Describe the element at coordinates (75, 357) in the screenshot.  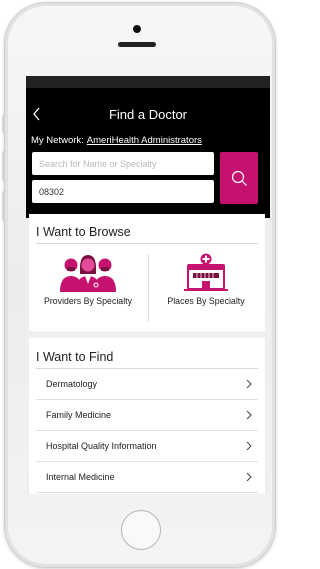
I see `find-title: I Want to Find` at that location.